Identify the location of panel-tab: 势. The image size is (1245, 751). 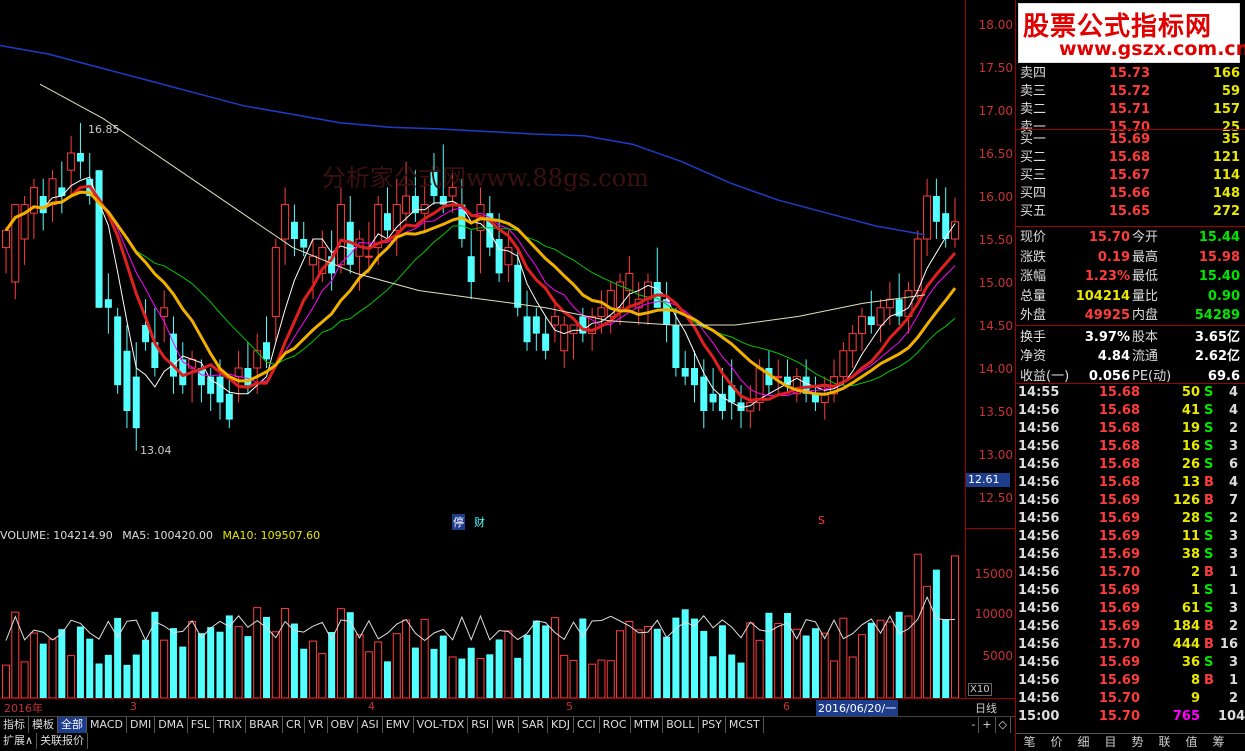
(1137, 742).